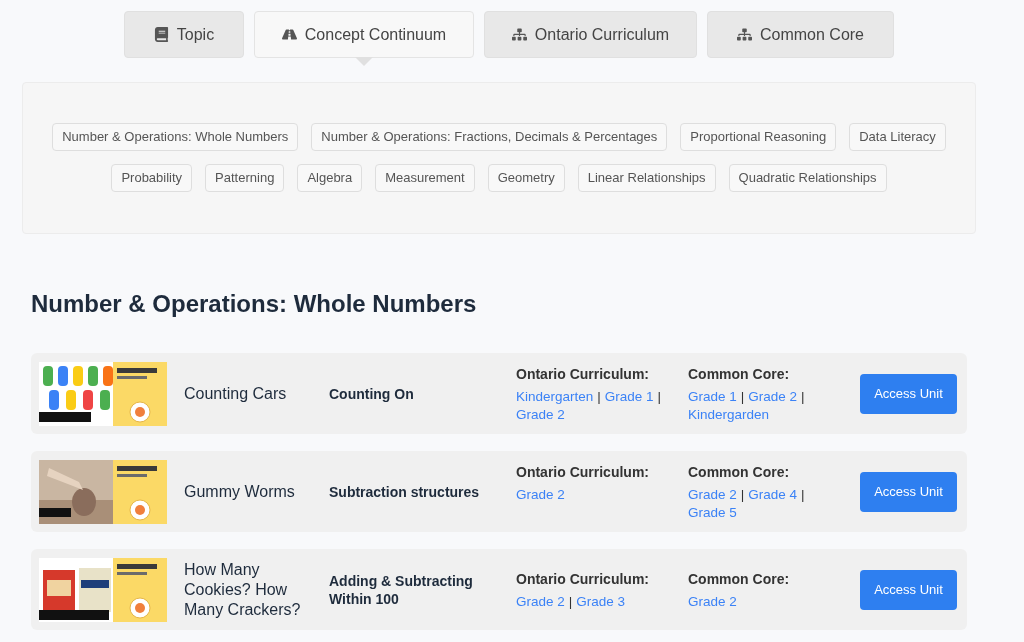 The height and width of the screenshot is (642, 1024). I want to click on topic-tag: Geometry, so click(526, 178).